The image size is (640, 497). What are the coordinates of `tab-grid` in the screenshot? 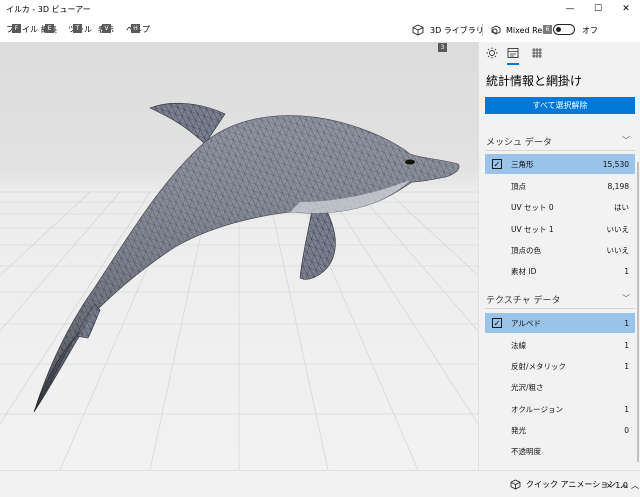 It's located at (537, 53).